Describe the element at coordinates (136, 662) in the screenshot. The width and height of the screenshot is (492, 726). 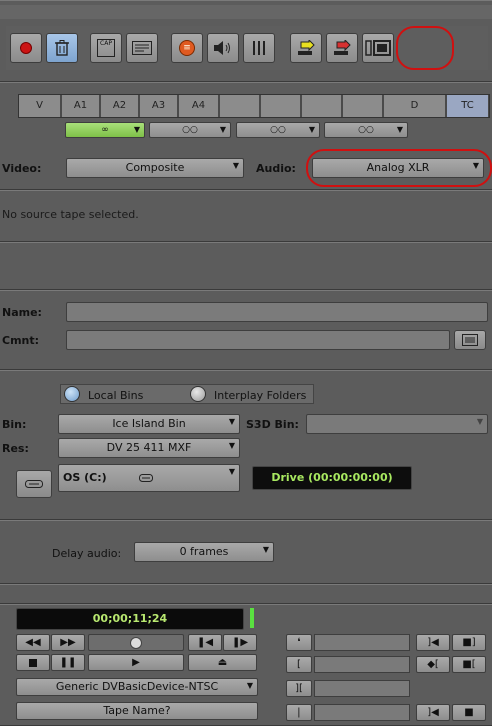
I see `play-button: ▶` at that location.